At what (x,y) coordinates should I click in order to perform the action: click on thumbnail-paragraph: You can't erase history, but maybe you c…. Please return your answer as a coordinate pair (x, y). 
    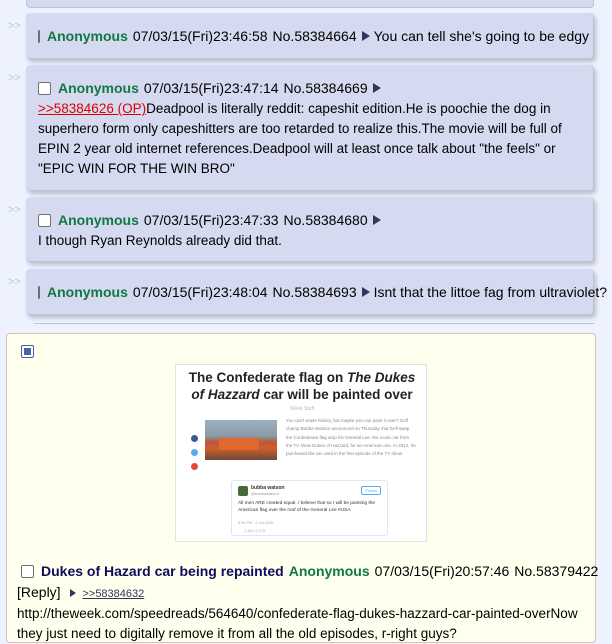
    Looking at the image, I should click on (351, 437).